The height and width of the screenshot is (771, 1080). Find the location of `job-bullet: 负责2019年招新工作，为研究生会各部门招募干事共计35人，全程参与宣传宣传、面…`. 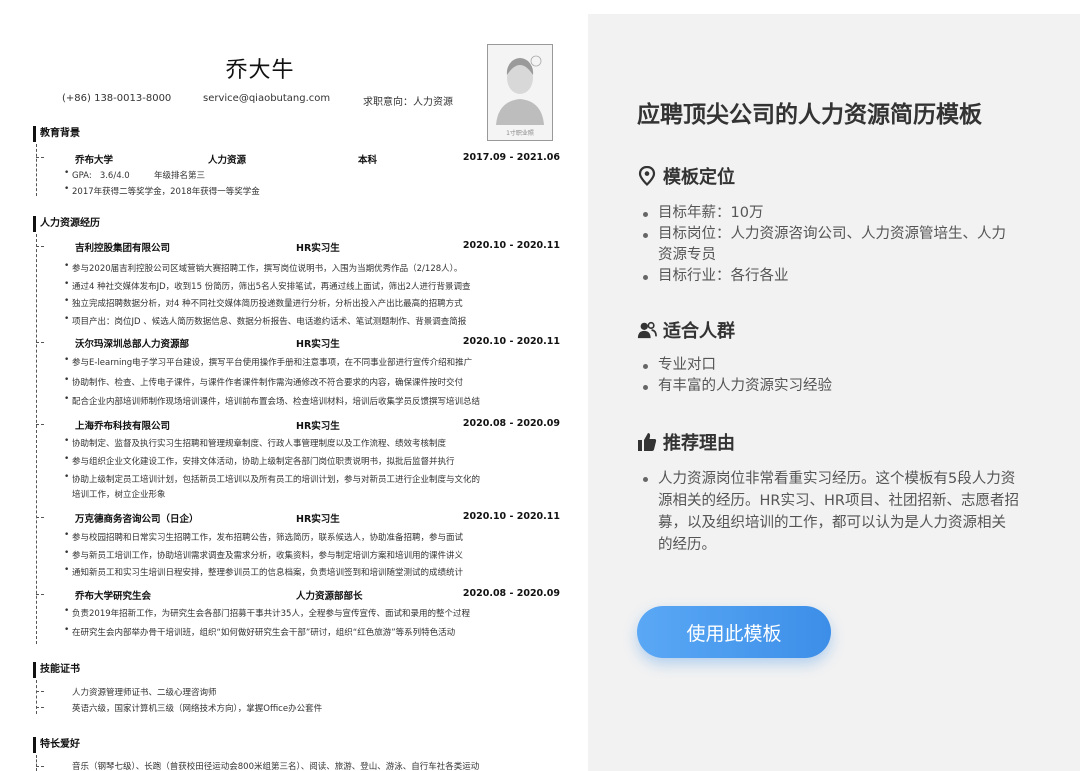

job-bullet: 负责2019年招新工作，为研究生会各部门招募干事共计35人，全程参与宣传宣传、面… is located at coordinates (267, 612).